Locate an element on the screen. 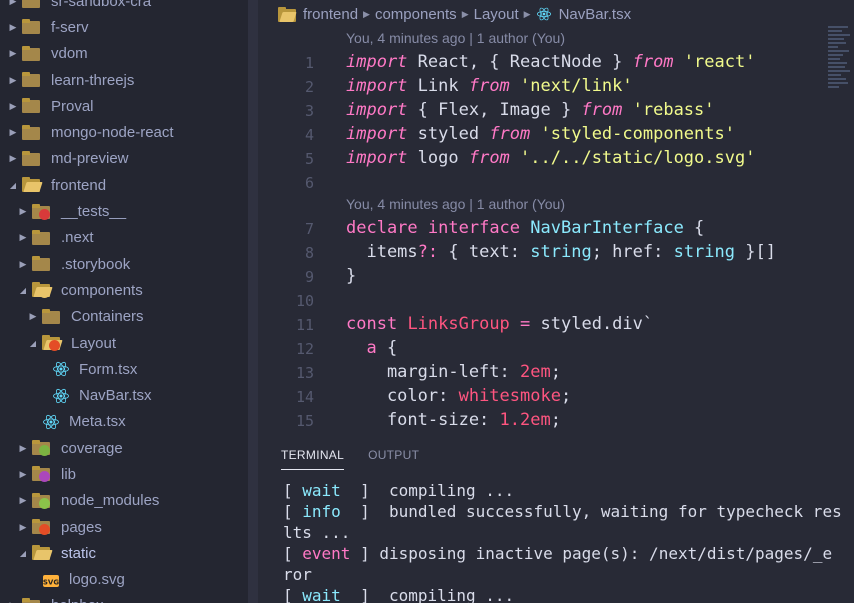 The image size is (854, 603). sidebar-scrollbar is located at coordinates (253, 301).